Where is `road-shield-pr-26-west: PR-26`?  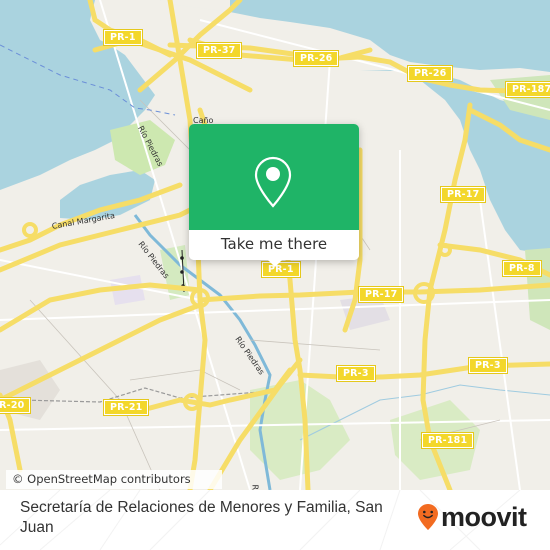 road-shield-pr-26-west: PR-26 is located at coordinates (316, 58).